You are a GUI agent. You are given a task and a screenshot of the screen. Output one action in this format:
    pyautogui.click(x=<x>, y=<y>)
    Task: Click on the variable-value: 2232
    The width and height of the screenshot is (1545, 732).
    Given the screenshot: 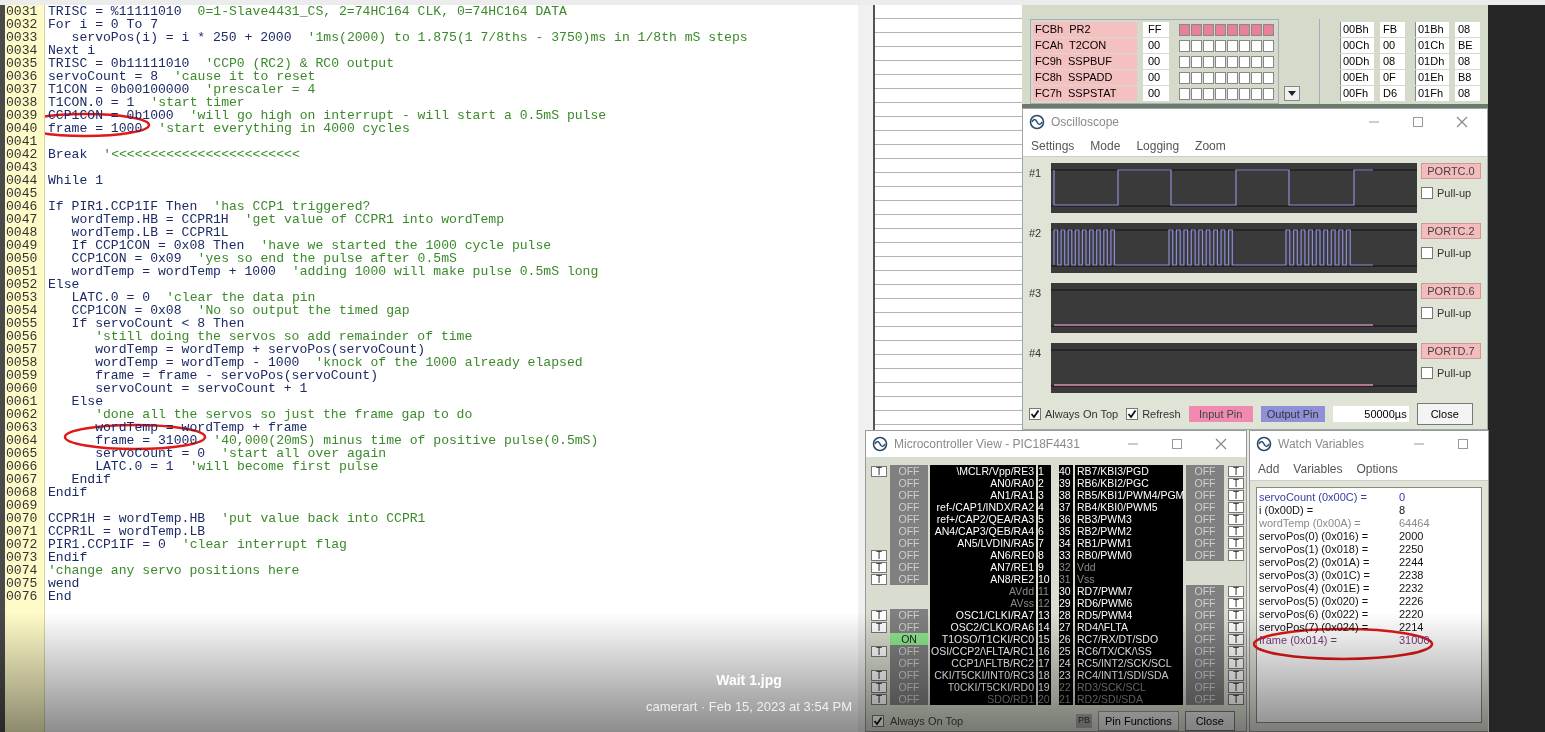 What is the action you would take?
    pyautogui.click(x=1411, y=588)
    